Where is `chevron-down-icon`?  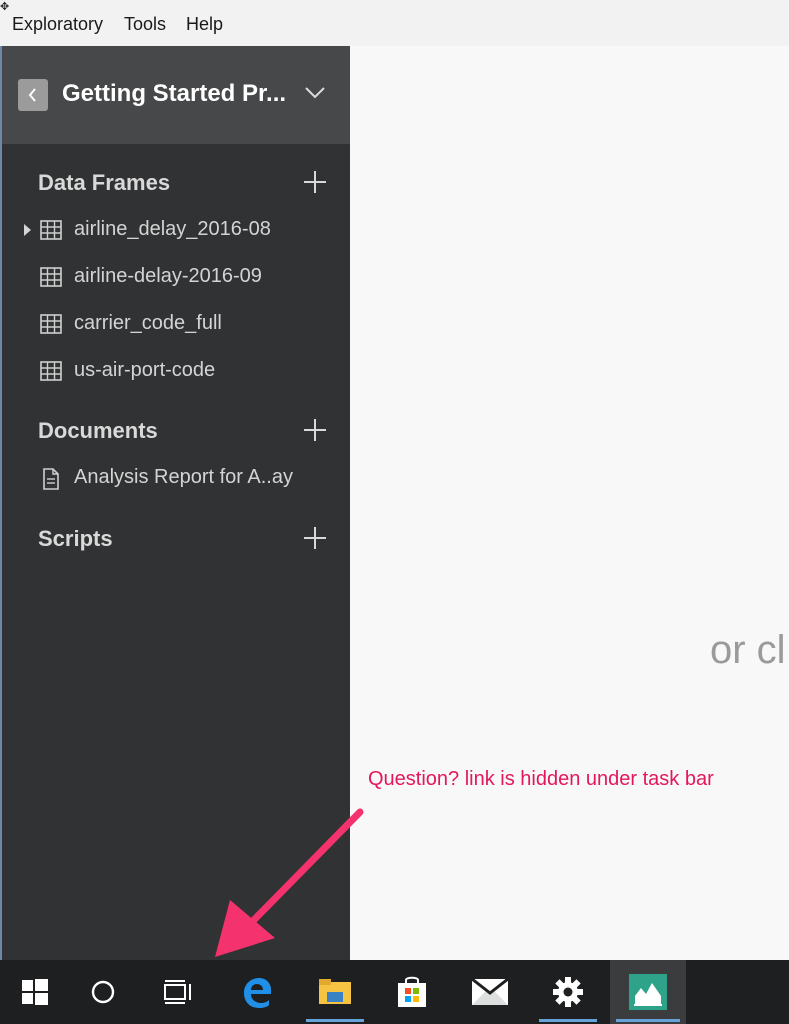
chevron-down-icon is located at coordinates (315, 93).